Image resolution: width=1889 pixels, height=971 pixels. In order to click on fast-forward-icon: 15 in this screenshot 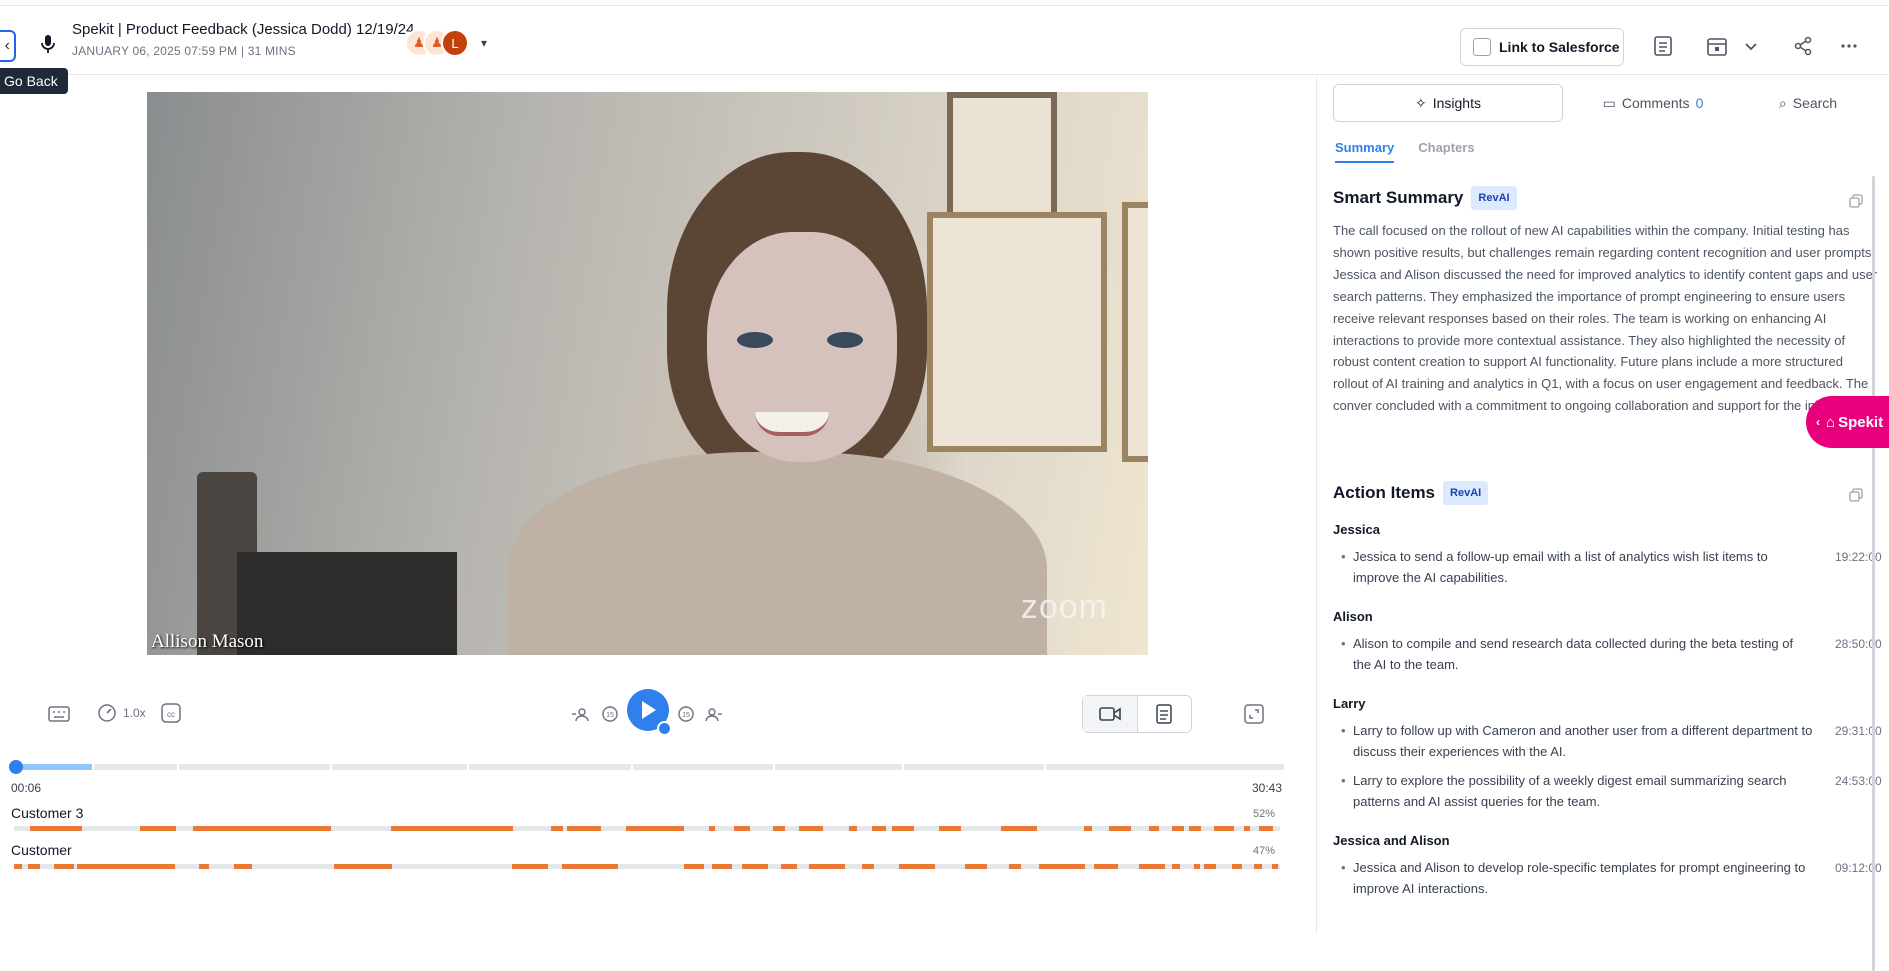, I will do `click(686, 714)`.